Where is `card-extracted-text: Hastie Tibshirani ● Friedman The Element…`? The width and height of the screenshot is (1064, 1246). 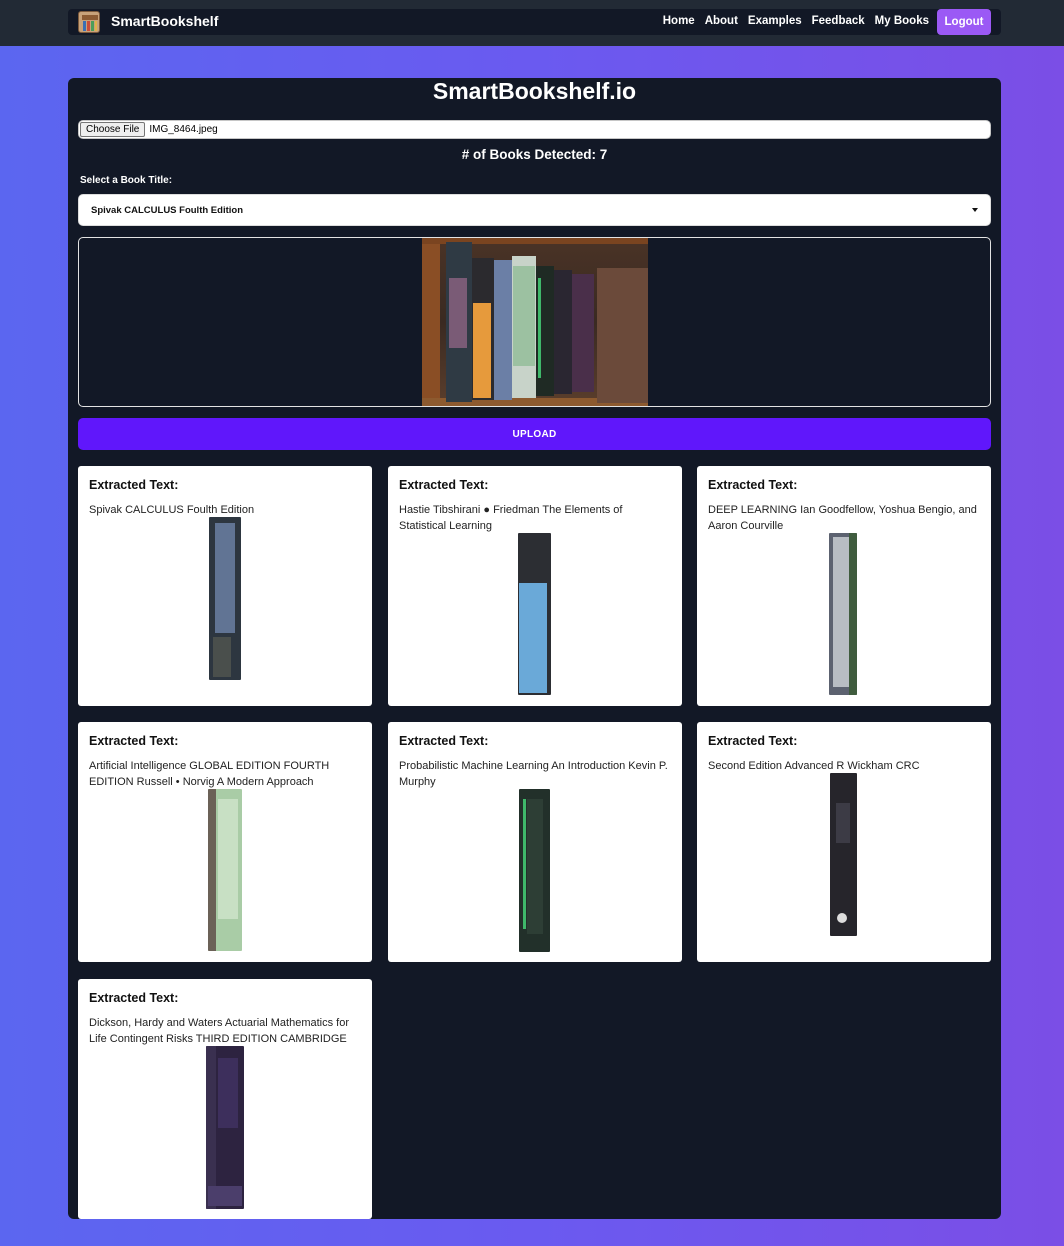
card-extracted-text: Hastie Tibshirani ● Friedman The Element… is located at coordinates (511, 518).